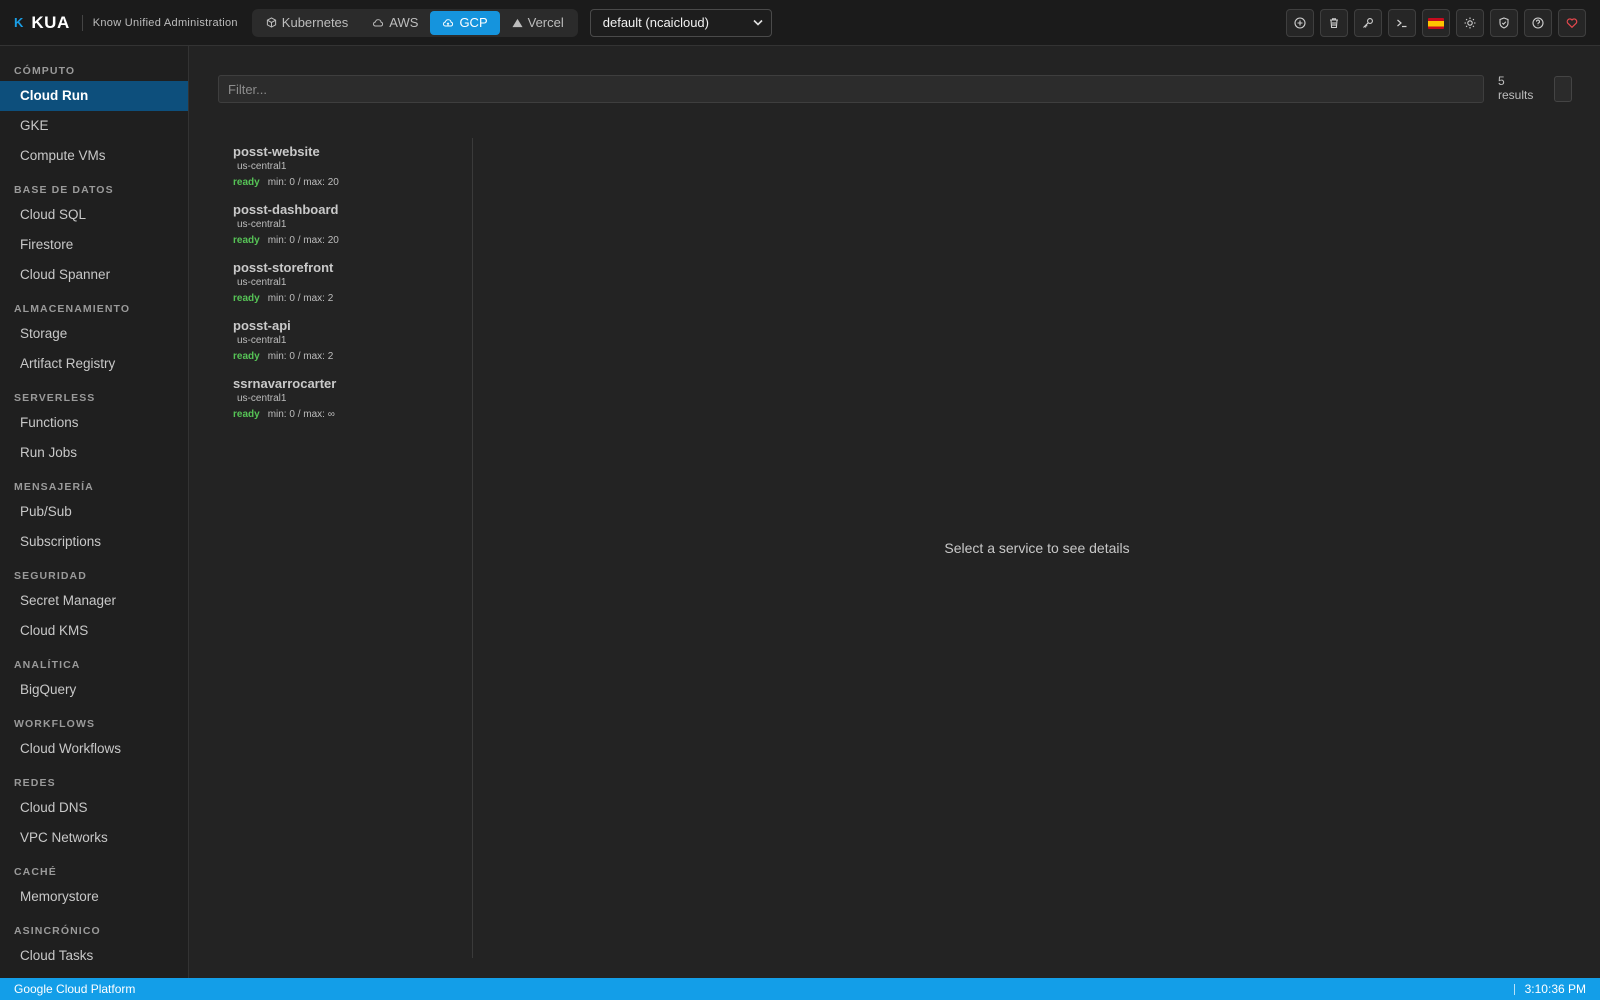  Describe the element at coordinates (94, 808) in the screenshot. I see `sidebar-item-cloud-dns: Cloud DNS` at that location.